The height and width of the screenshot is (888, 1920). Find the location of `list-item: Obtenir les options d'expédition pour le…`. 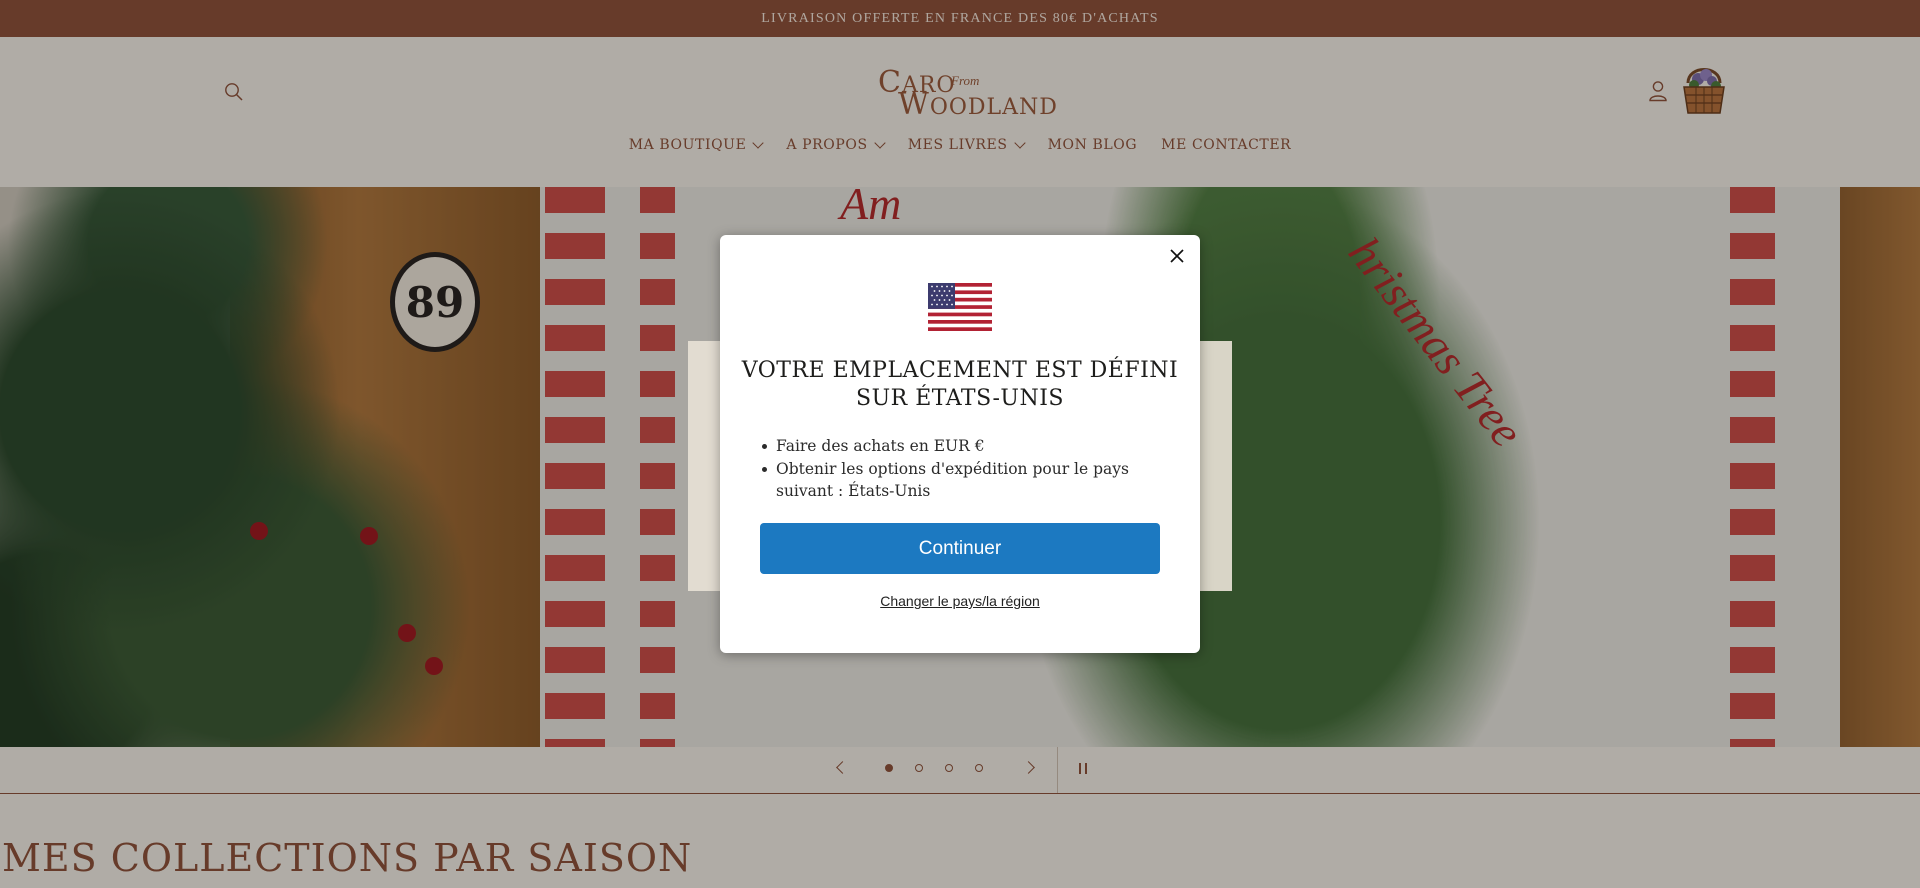

list-item: Obtenir les options d'expédition pour le… is located at coordinates (959, 480).